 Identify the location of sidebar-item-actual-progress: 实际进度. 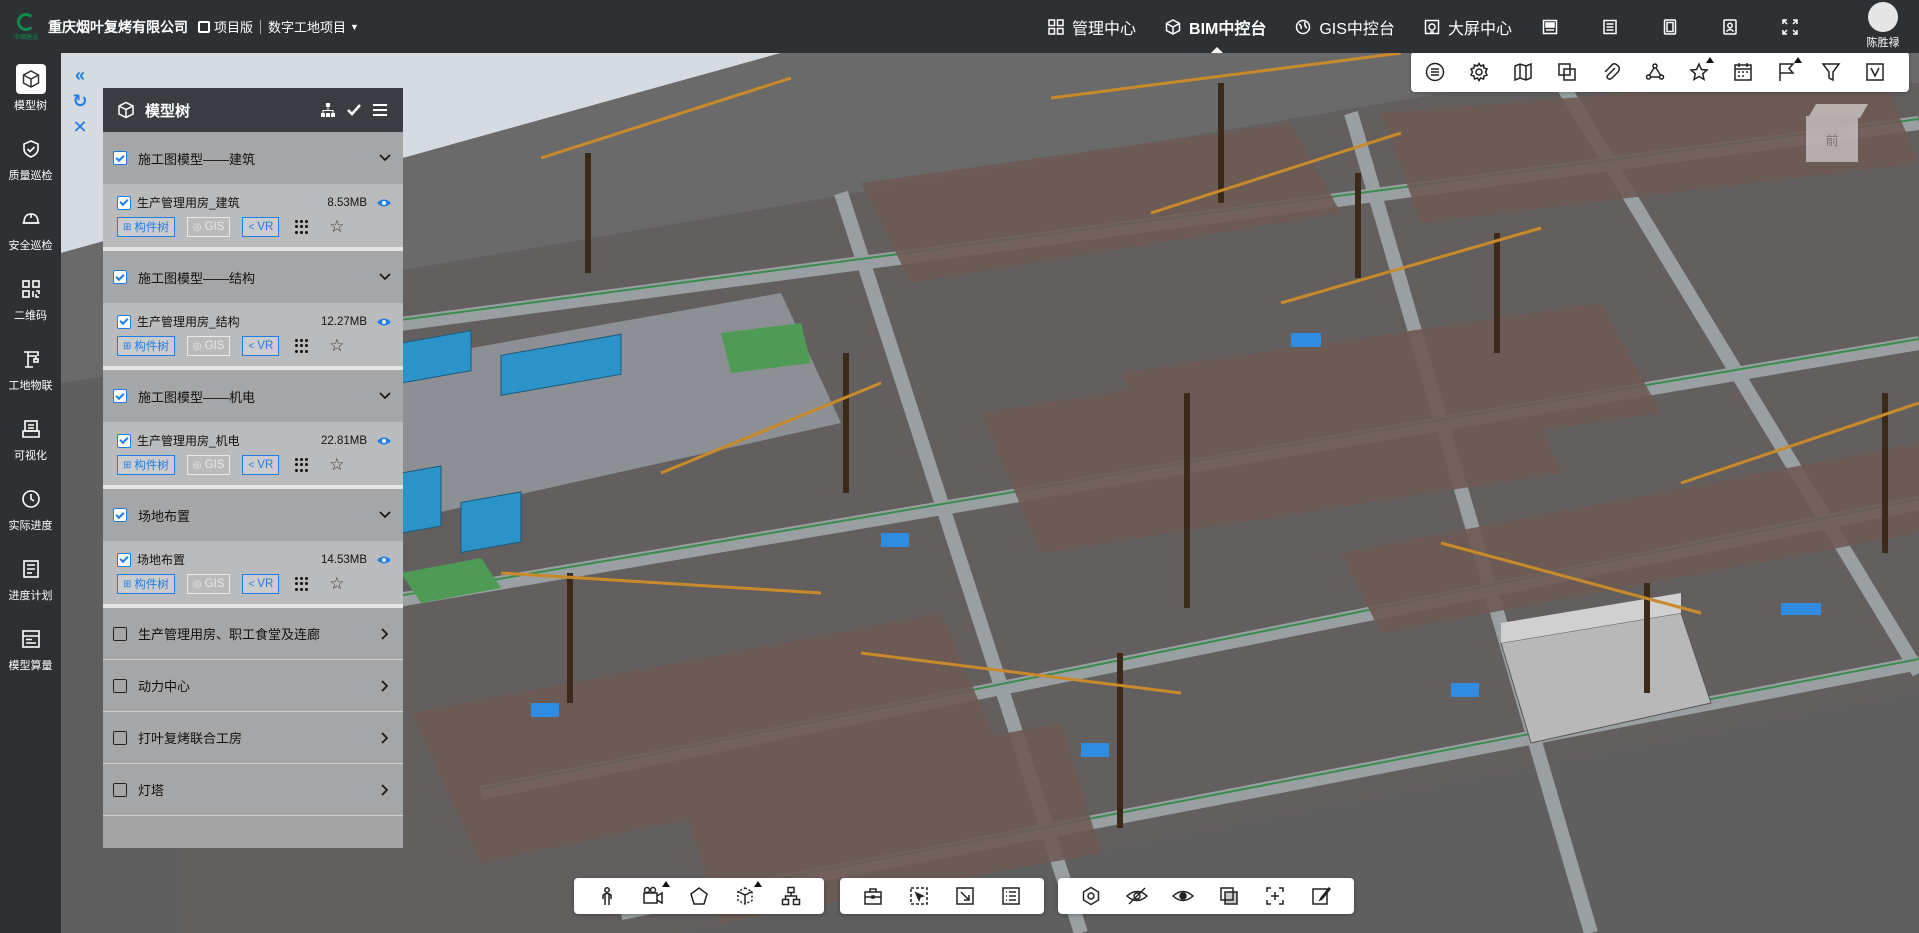
(30, 508).